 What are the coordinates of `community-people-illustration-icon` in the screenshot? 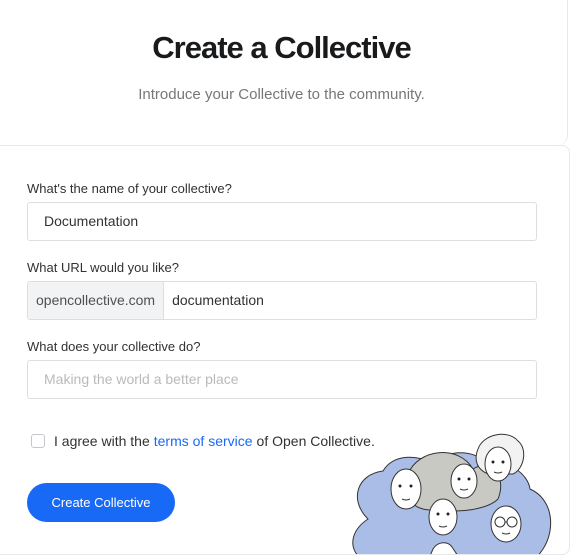 It's located at (452, 493).